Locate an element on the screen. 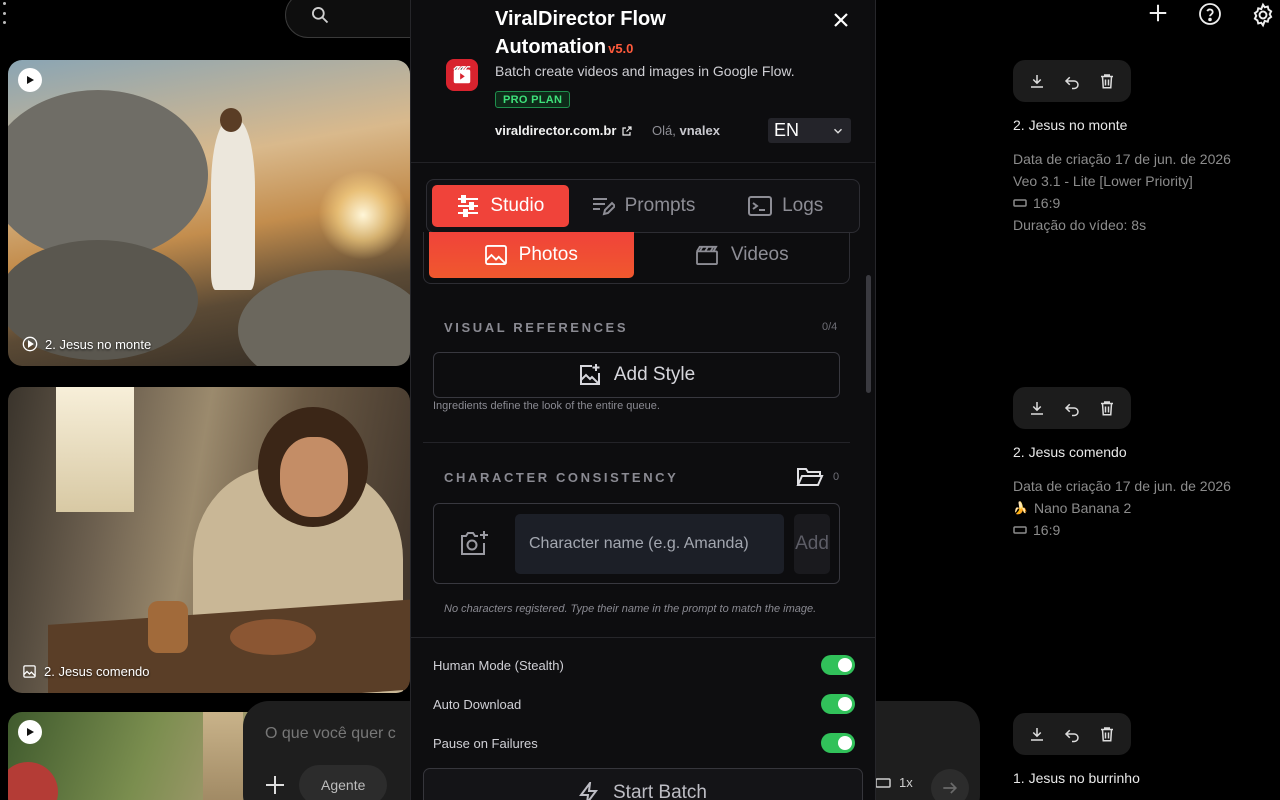  tab-studio: Studio is located at coordinates (500, 206).